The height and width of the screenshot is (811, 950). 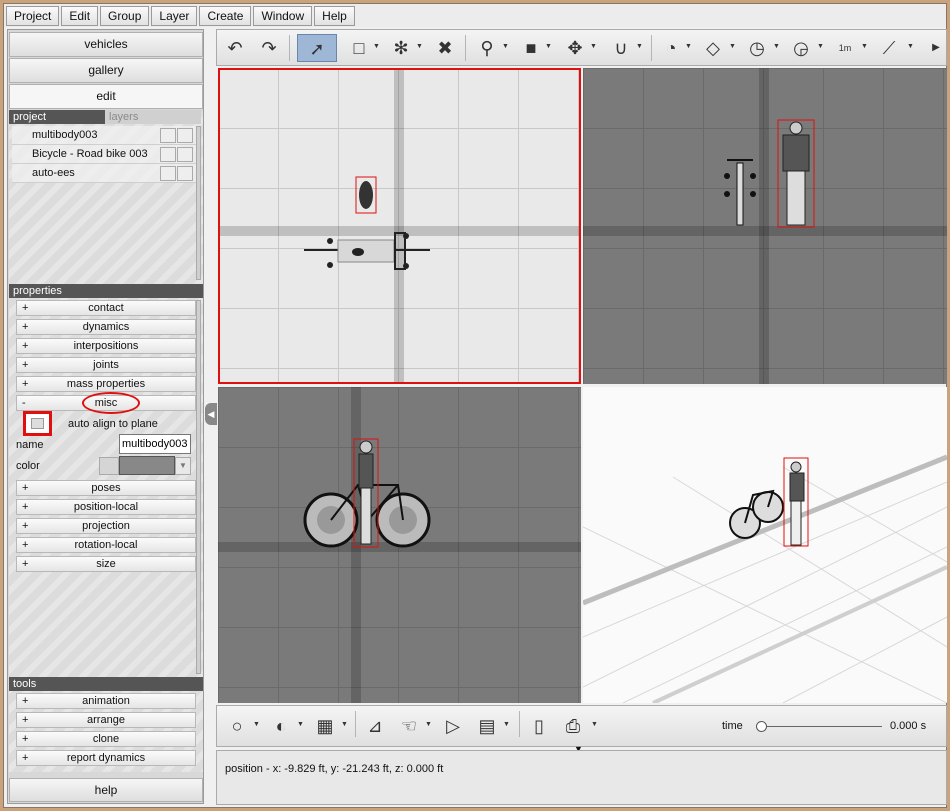 I want to click on magnet-icon: ∪, so click(x=621, y=48).